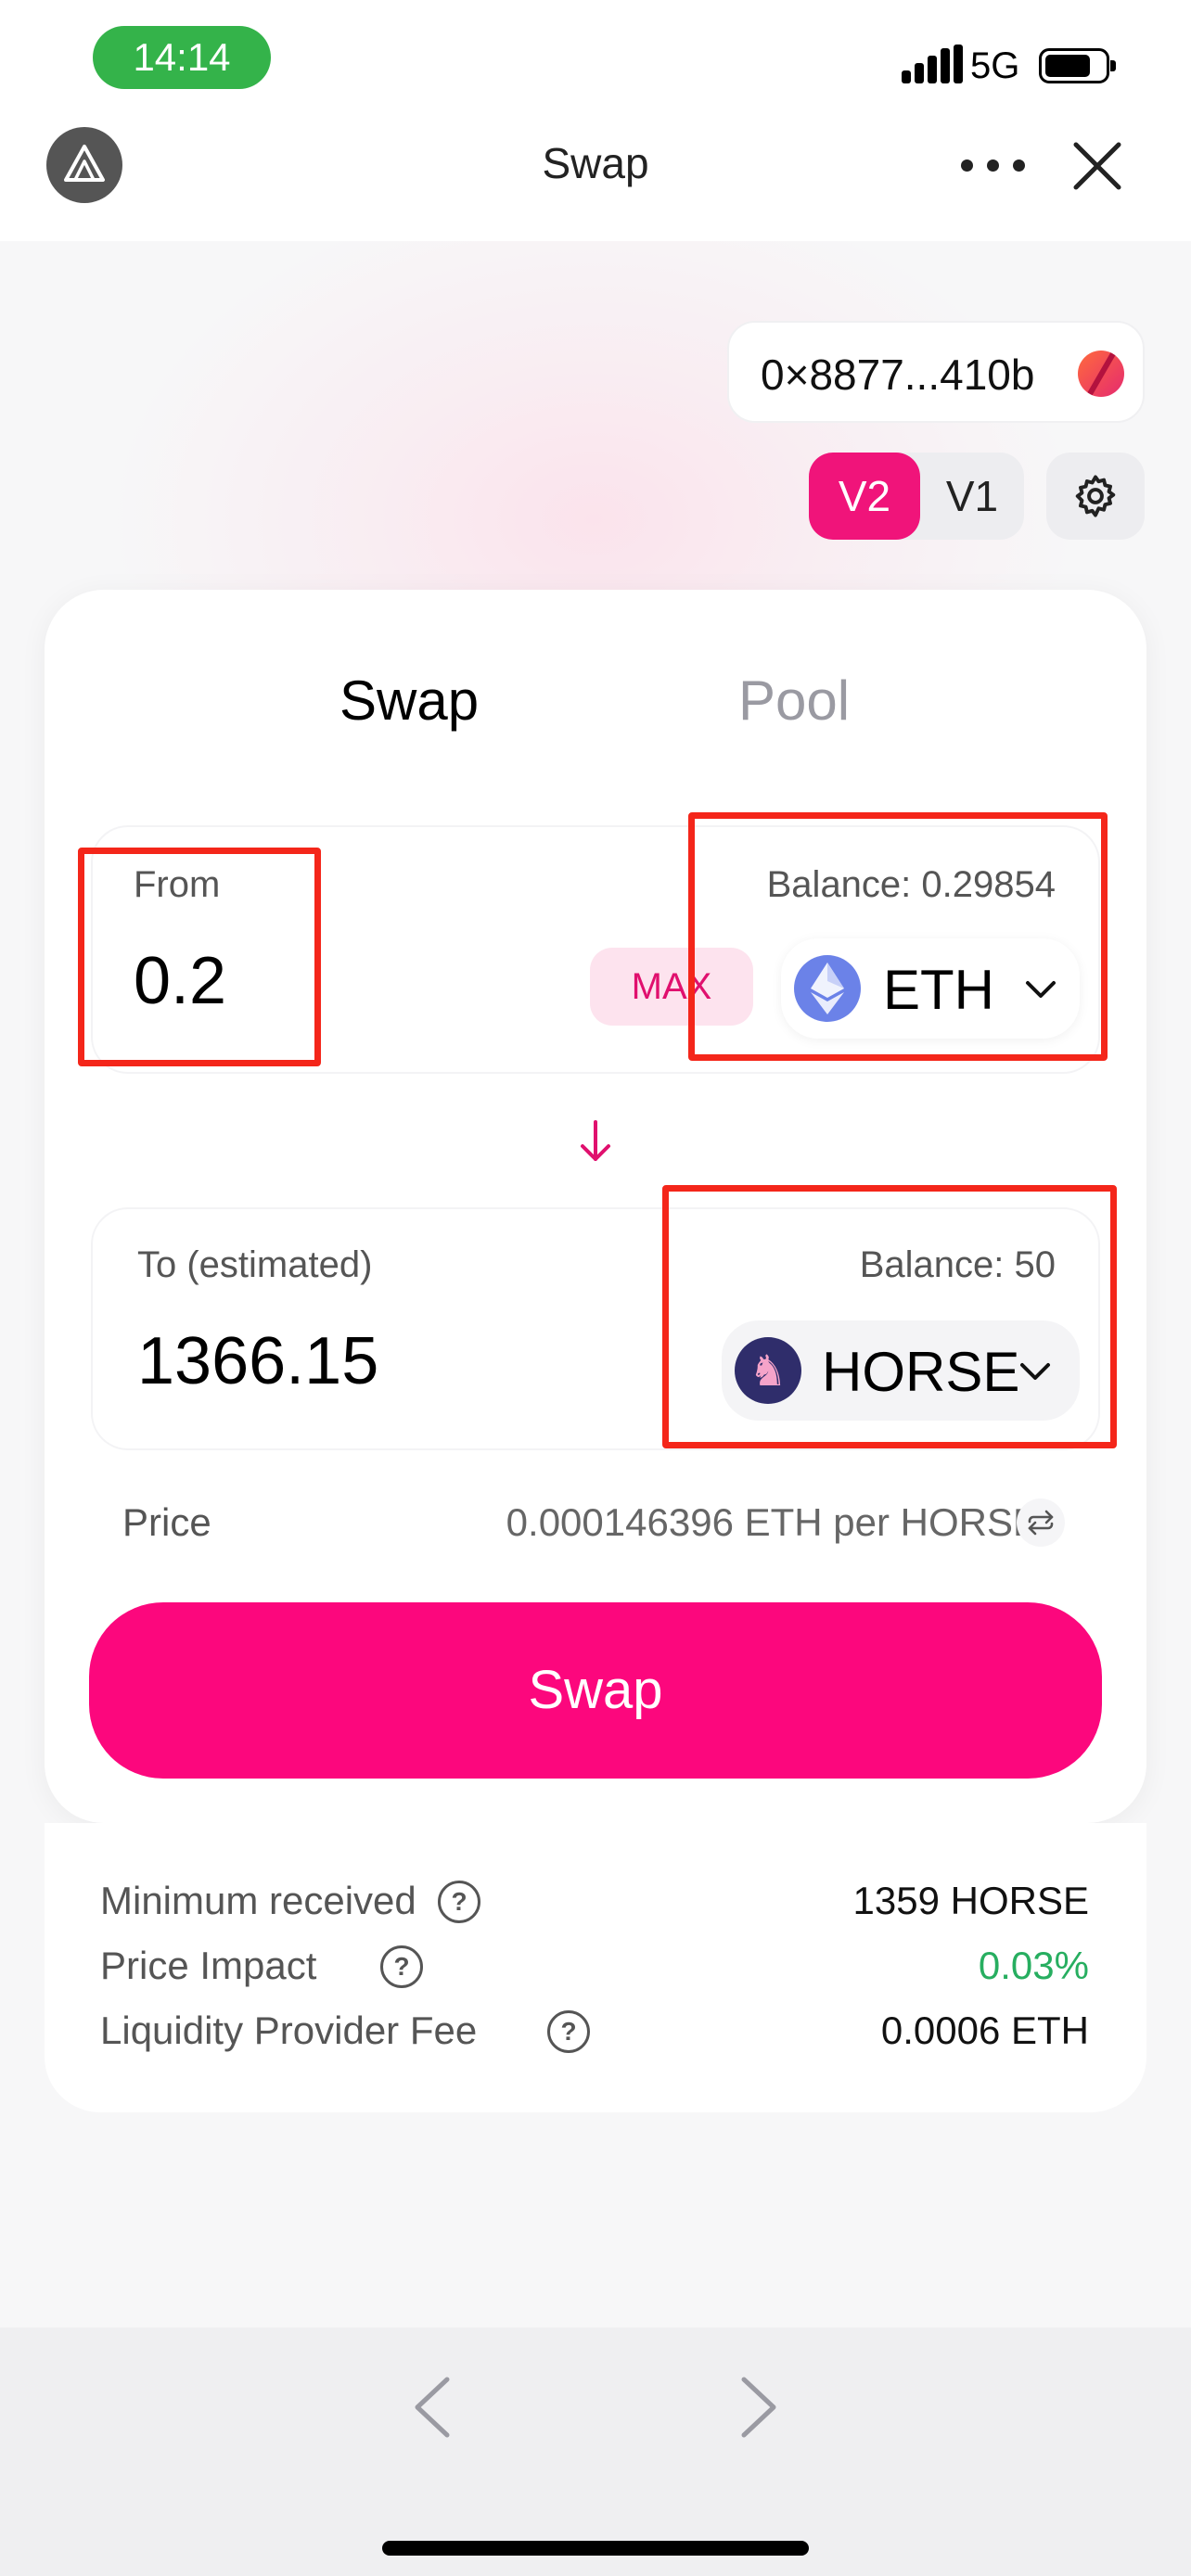  Describe the element at coordinates (1097, 166) in the screenshot. I see `close-icon` at that location.